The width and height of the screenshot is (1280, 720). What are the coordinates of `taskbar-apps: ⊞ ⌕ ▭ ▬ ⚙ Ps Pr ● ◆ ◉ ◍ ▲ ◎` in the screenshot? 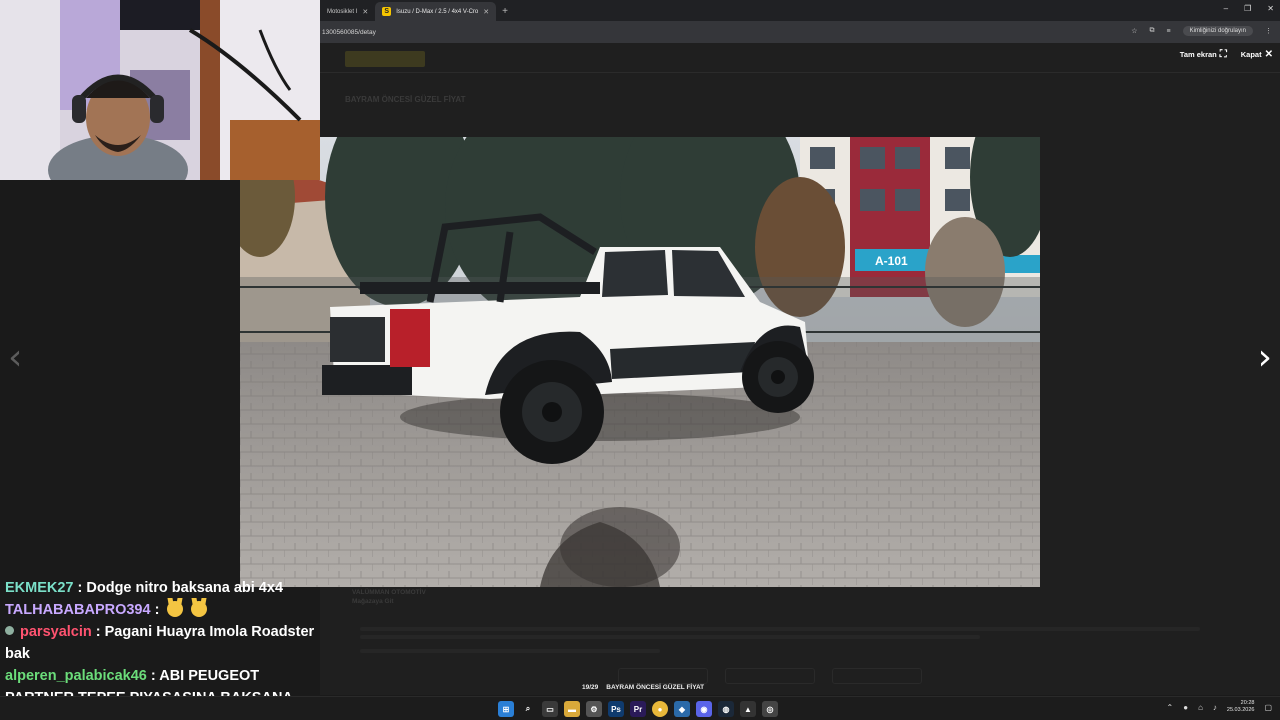 It's located at (638, 709).